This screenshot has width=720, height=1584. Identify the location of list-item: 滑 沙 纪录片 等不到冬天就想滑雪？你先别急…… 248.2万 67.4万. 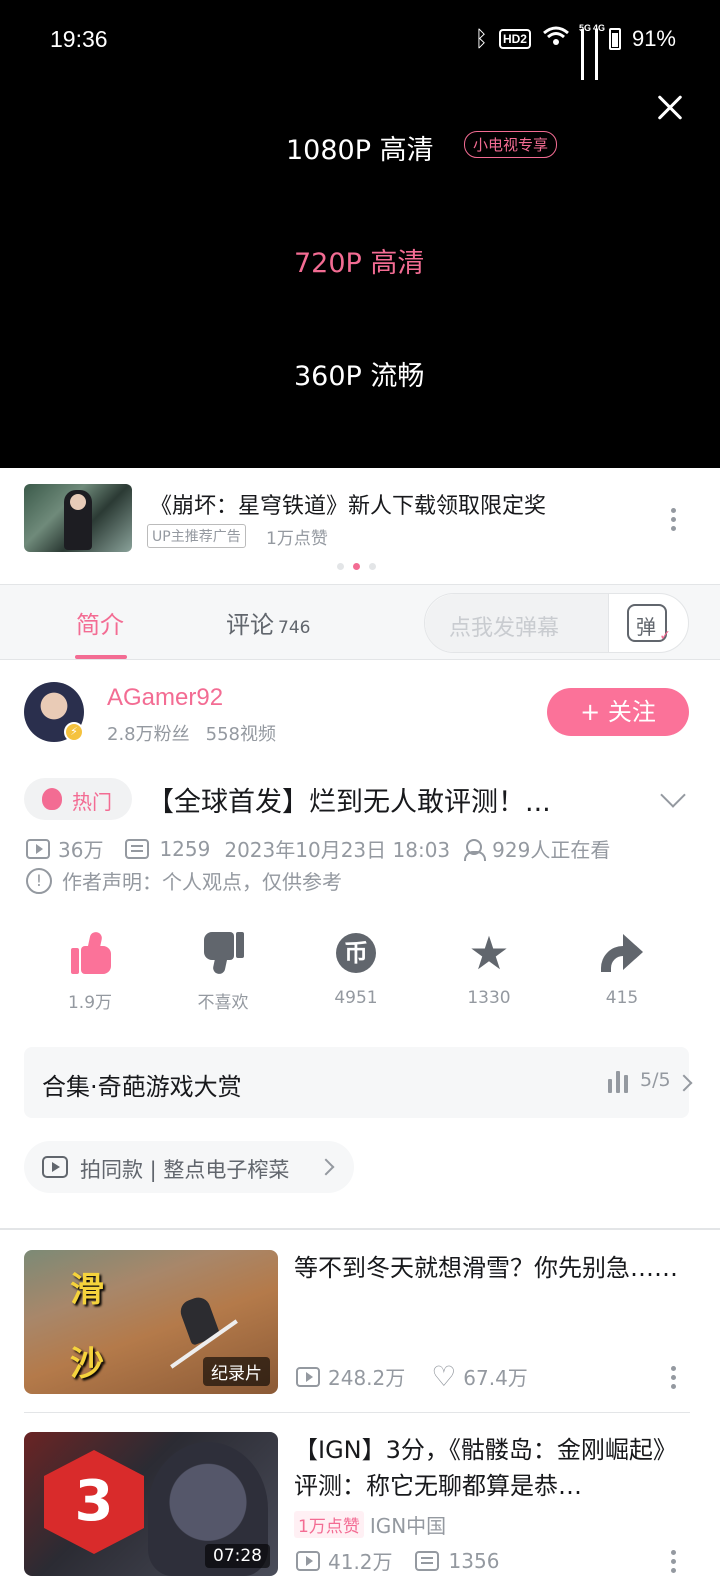
(360, 1325).